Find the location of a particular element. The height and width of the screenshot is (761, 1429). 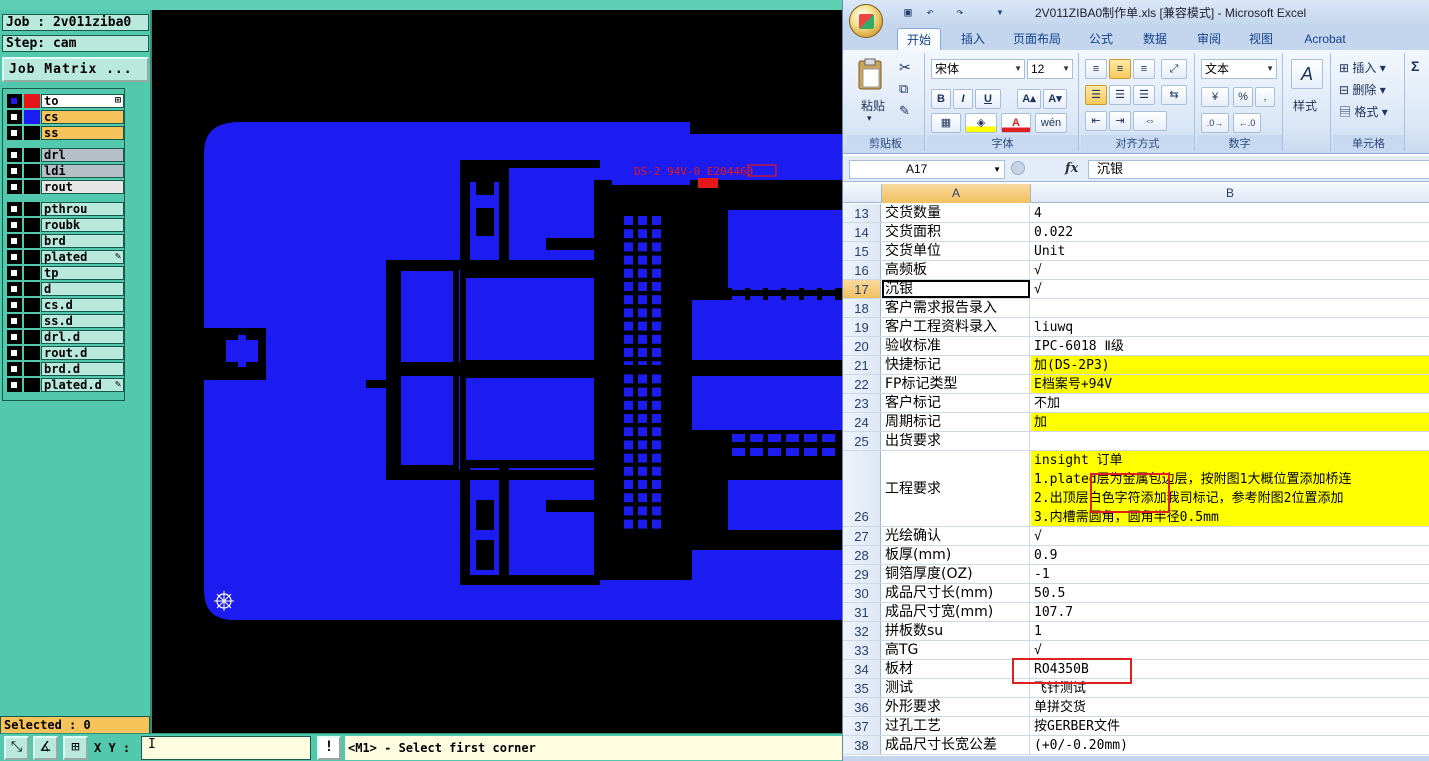

orientation-button: ⤢ is located at coordinates (1174, 69).